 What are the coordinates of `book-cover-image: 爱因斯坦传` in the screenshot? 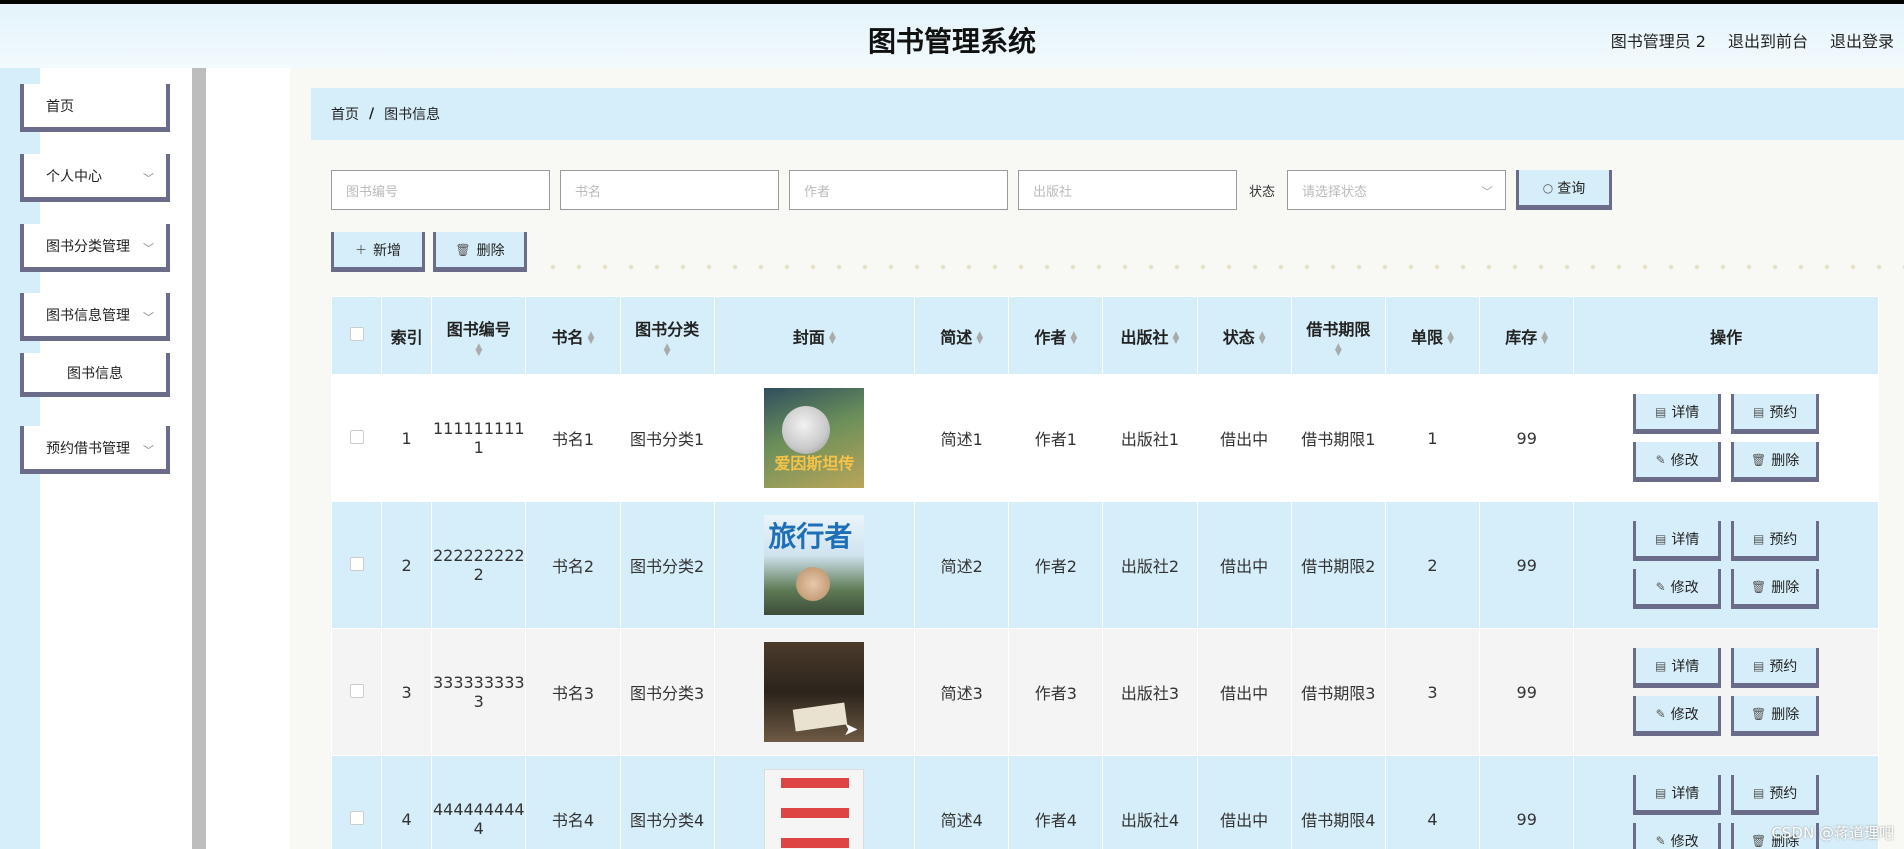 It's located at (814, 438).